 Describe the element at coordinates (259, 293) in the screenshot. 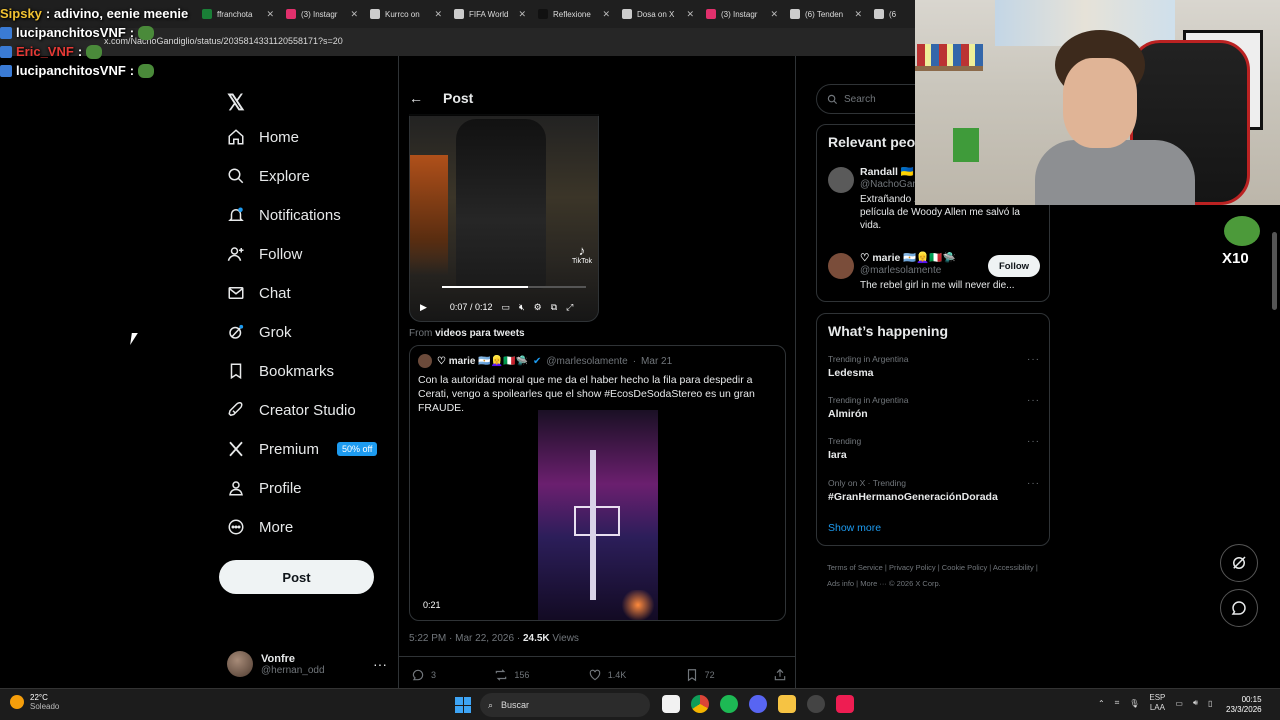

I see `nav-chat: Chat` at that location.